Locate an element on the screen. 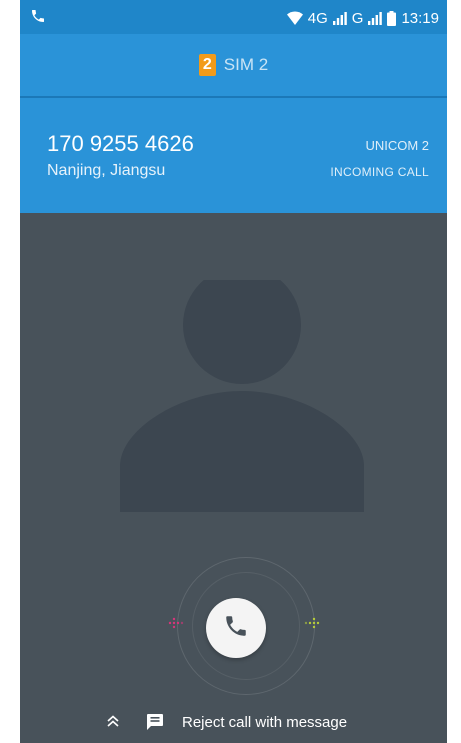 This screenshot has height=743, width=461. wifi-icon is located at coordinates (294, 18).